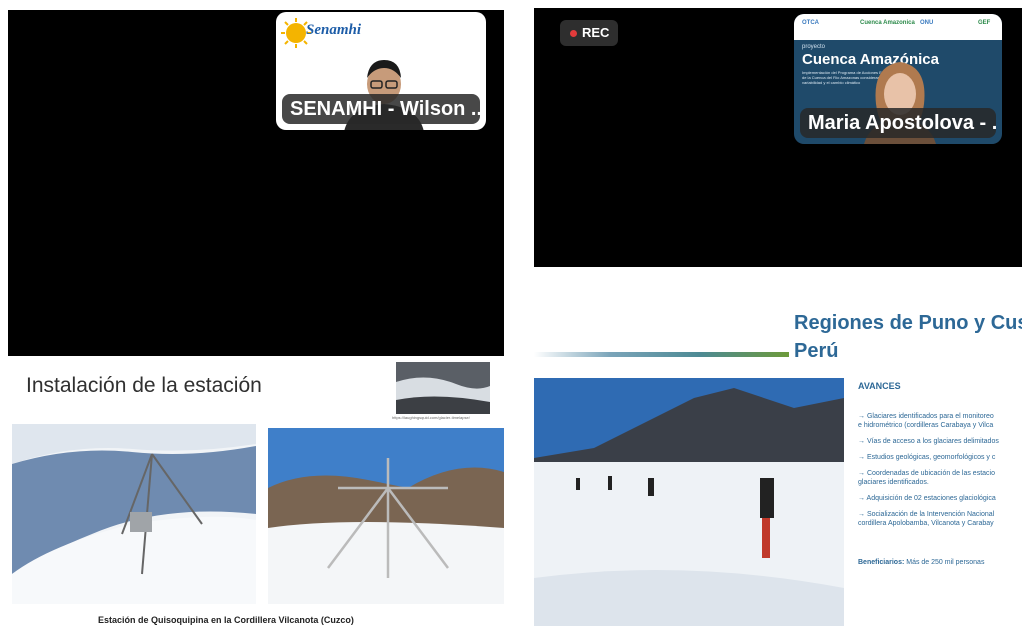  What do you see at coordinates (927, 23) in the screenshot?
I see `onu-logo: ONU` at bounding box center [927, 23].